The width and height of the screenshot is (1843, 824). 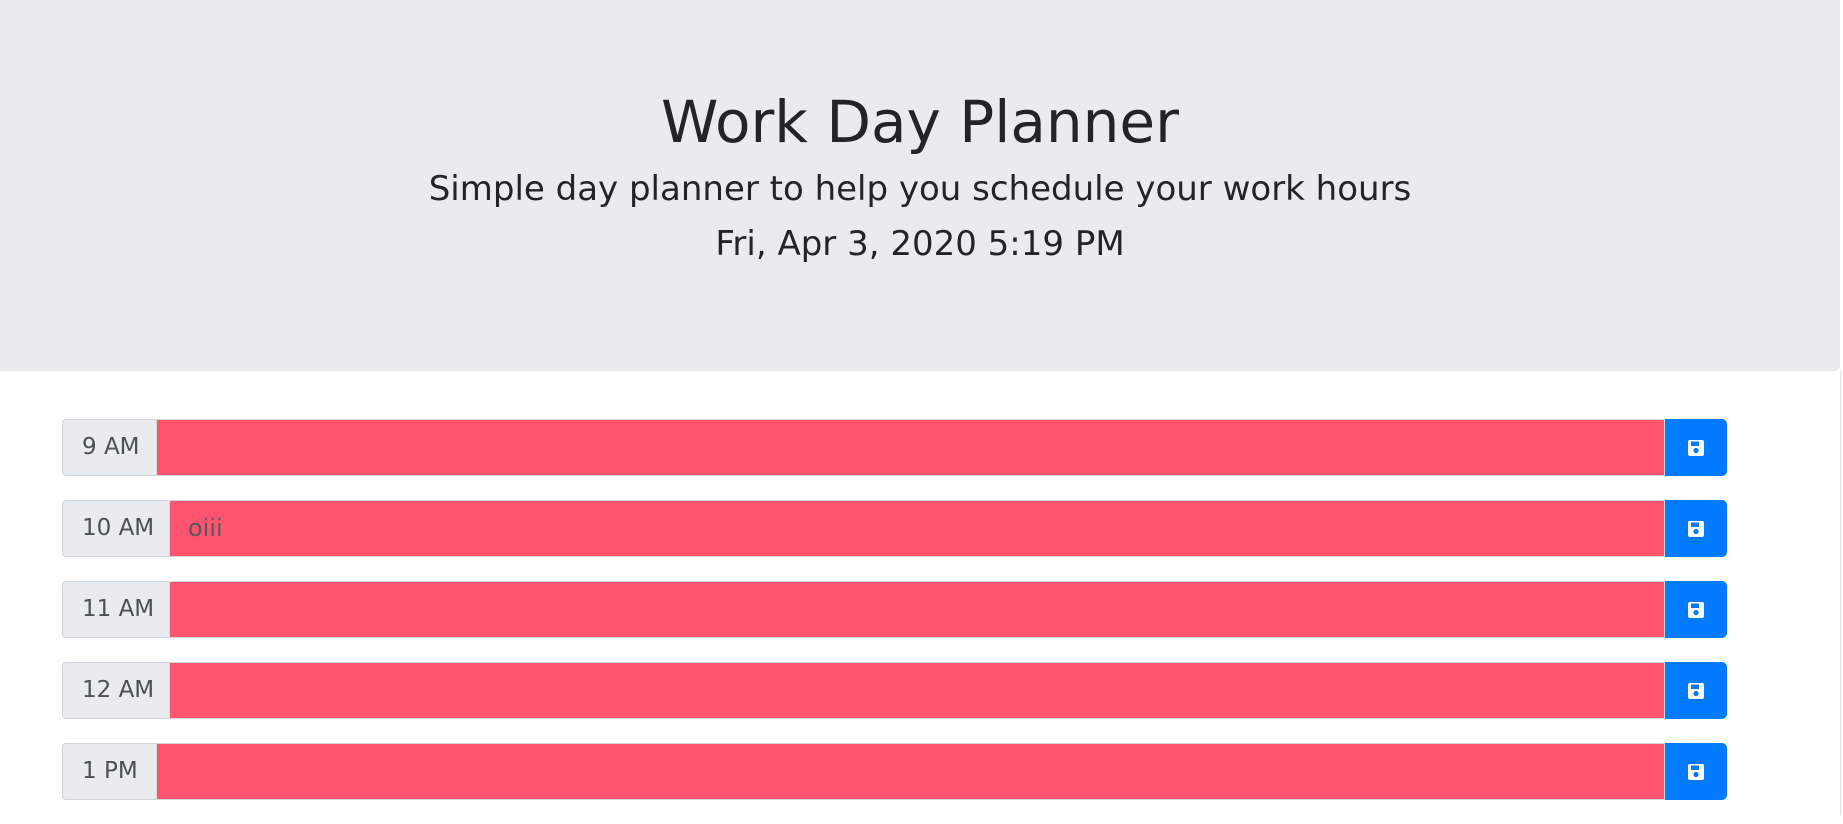 What do you see at coordinates (111, 447) in the screenshot?
I see `hour-label: 9 AM` at bounding box center [111, 447].